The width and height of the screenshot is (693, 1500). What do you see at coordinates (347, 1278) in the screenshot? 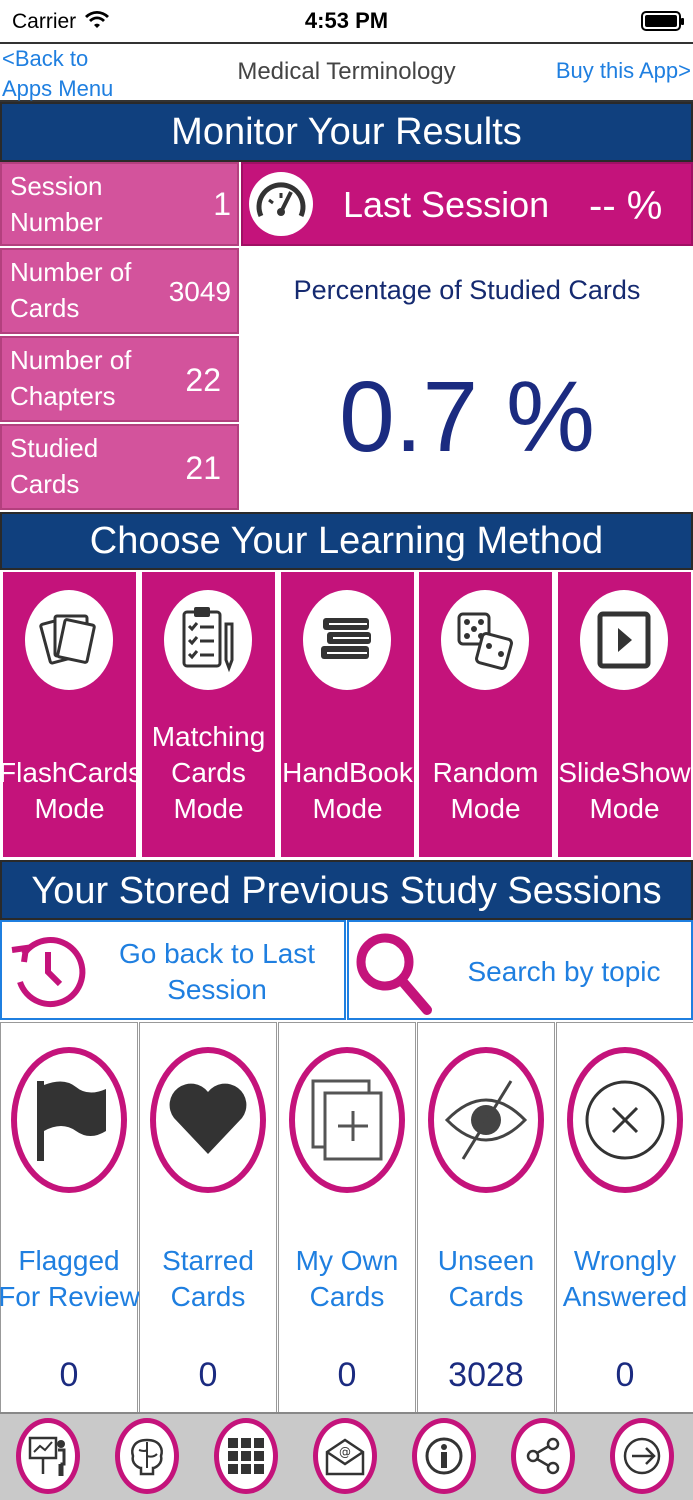
I see `card-label: My Own Cards` at bounding box center [347, 1278].